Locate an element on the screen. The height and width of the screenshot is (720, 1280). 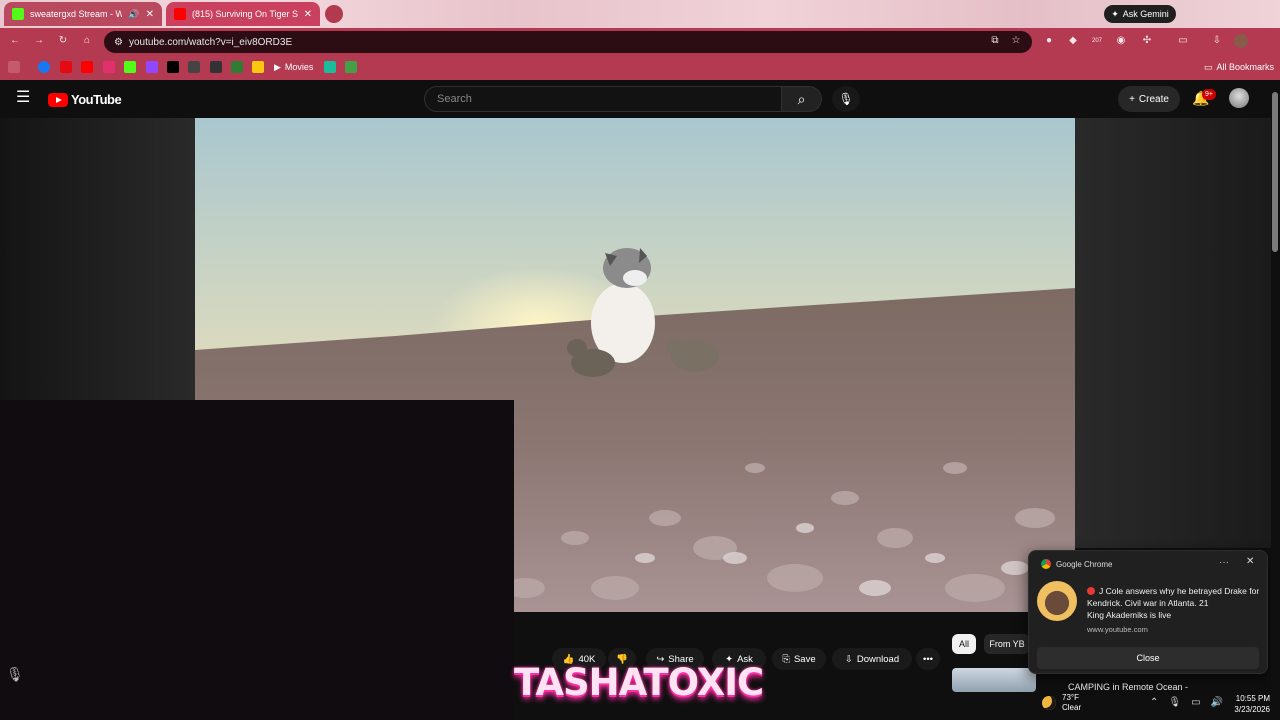
gemini-icon: ✦ is located at coordinates (1115, 13).